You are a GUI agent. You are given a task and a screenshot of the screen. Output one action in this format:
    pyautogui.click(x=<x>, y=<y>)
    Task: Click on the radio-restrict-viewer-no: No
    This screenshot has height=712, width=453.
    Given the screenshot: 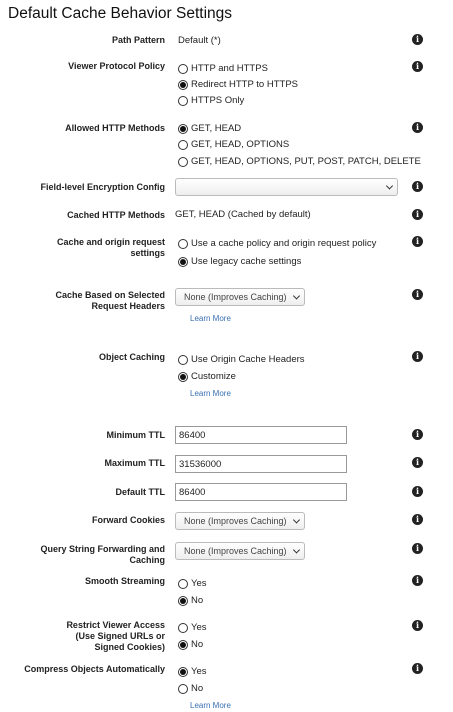 What is the action you would take?
    pyautogui.click(x=190, y=644)
    